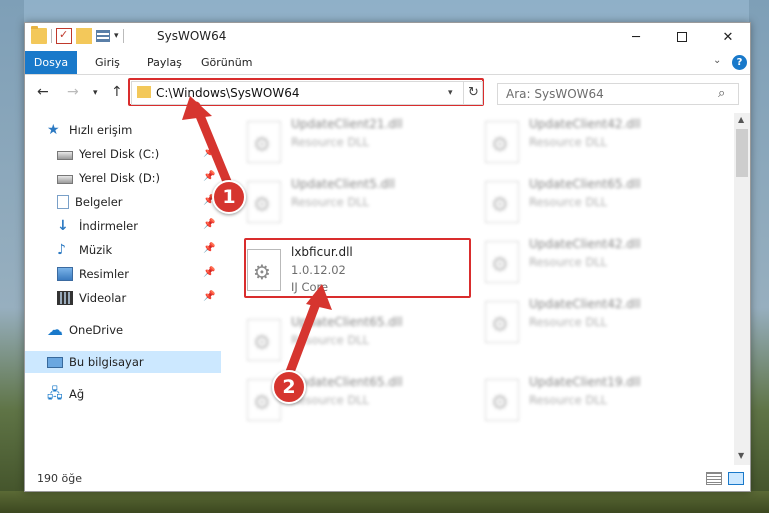 This screenshot has height=513, width=769. I want to click on search-input: Ara: SysWOW64 ⌕, so click(618, 94).